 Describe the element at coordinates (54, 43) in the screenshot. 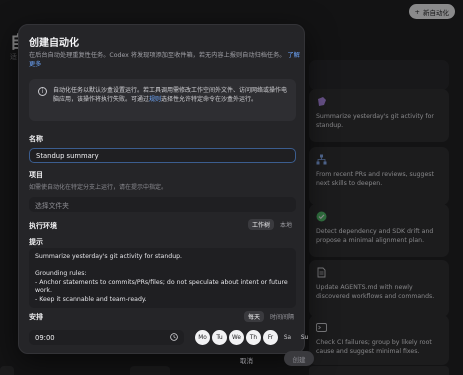

I see `dialog-title: 创建自动化` at that location.